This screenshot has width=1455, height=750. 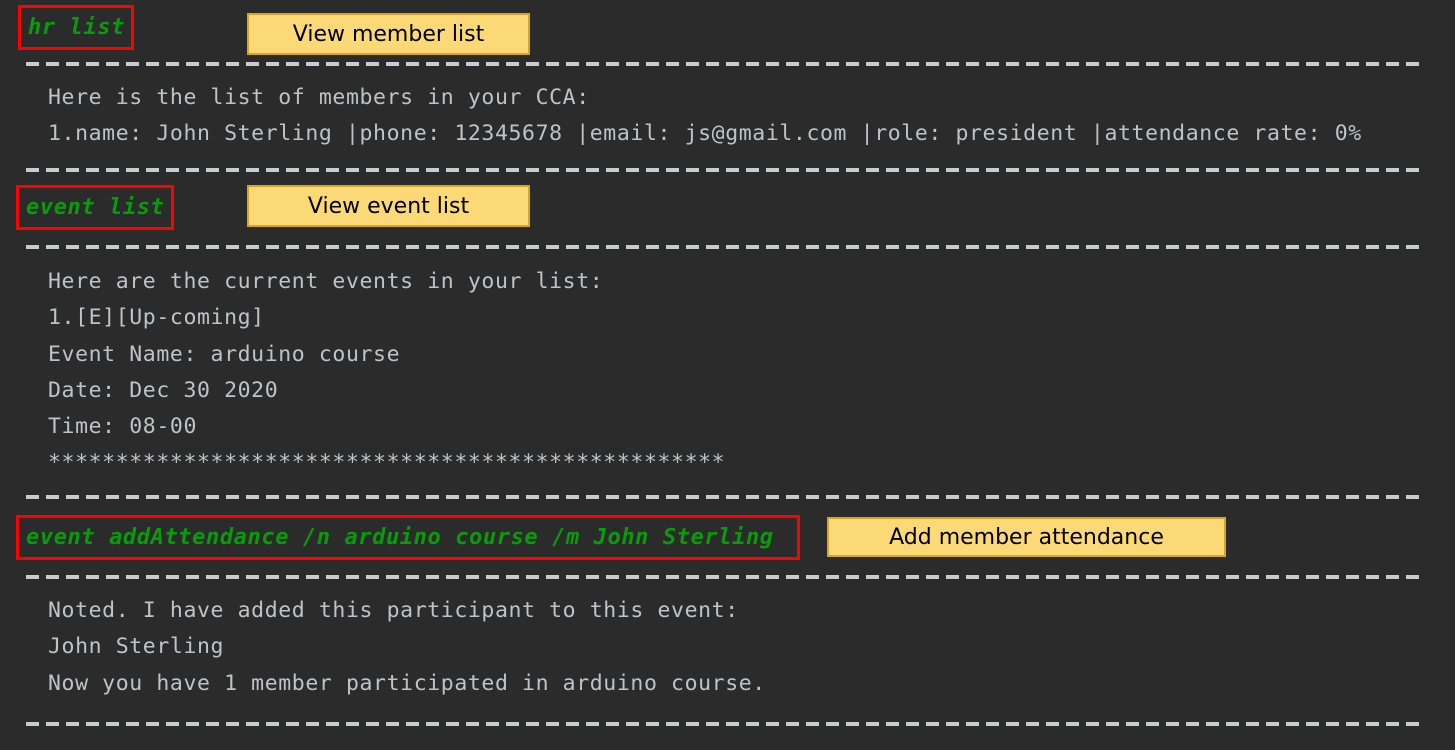 What do you see at coordinates (122, 426) in the screenshot?
I see `output-line: Time: 08-00` at bounding box center [122, 426].